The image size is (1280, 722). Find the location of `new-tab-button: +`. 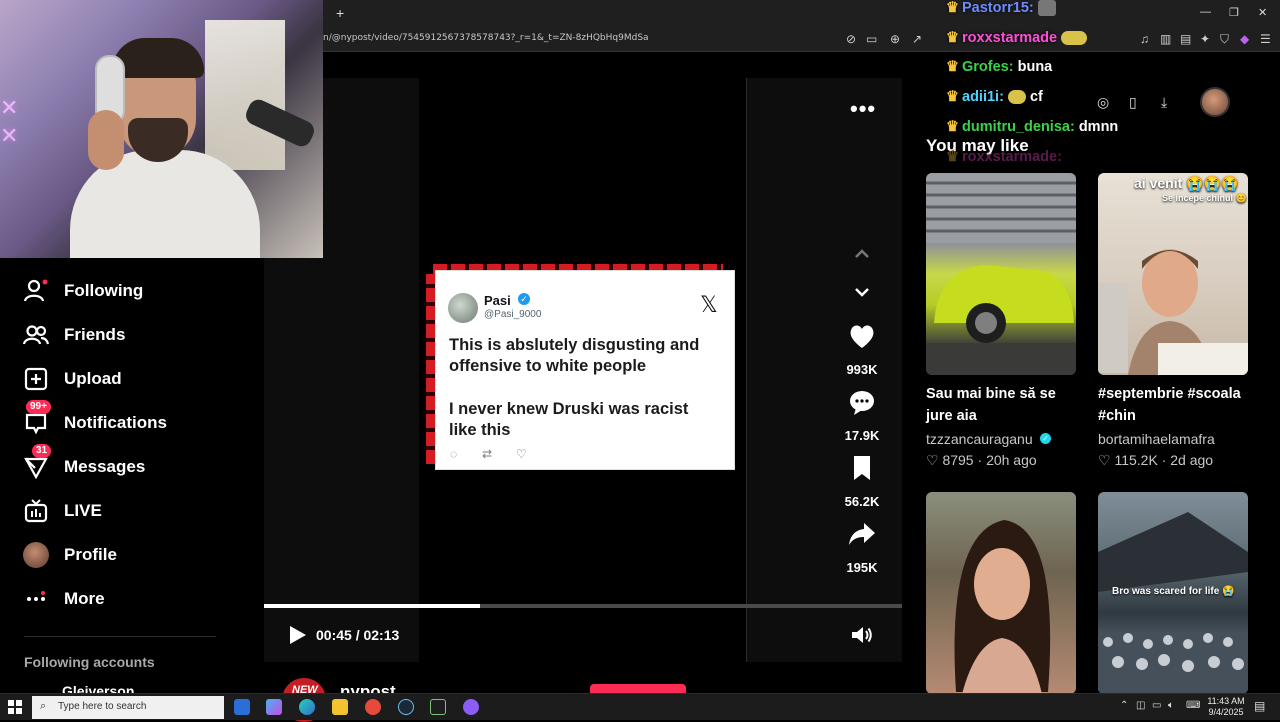

new-tab-button: + is located at coordinates (340, 13).